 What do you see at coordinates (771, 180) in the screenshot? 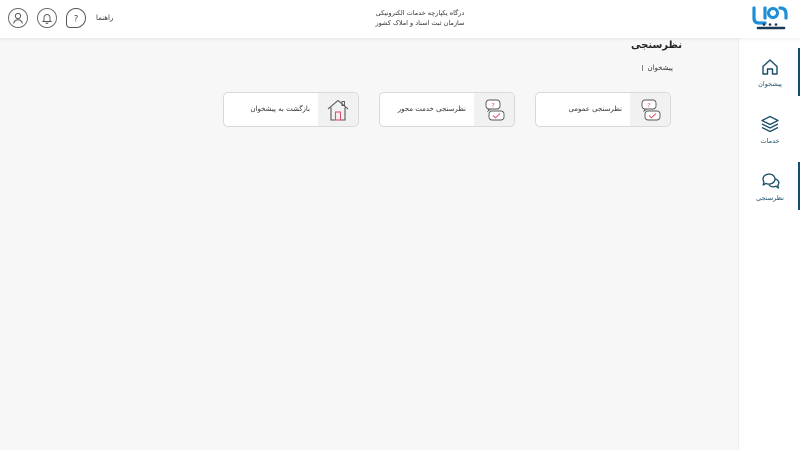
I see `chat-icon` at bounding box center [771, 180].